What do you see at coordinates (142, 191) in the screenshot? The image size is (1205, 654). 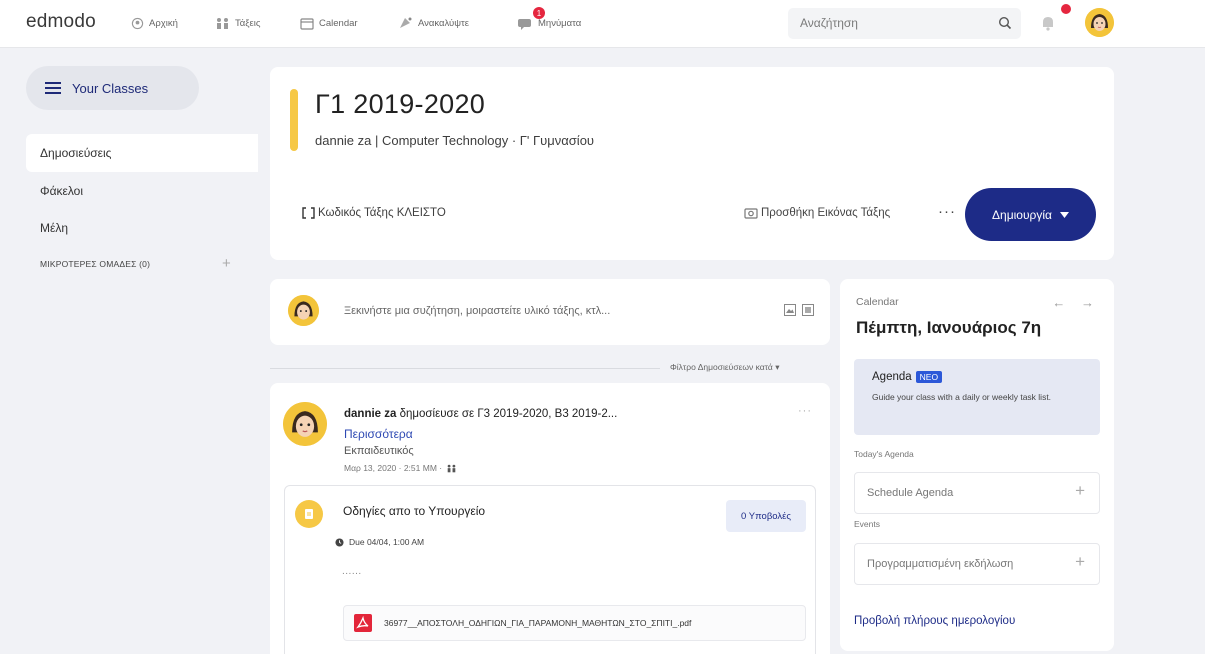 I see `sidebar-item-folders: Φάκελοι` at bounding box center [142, 191].